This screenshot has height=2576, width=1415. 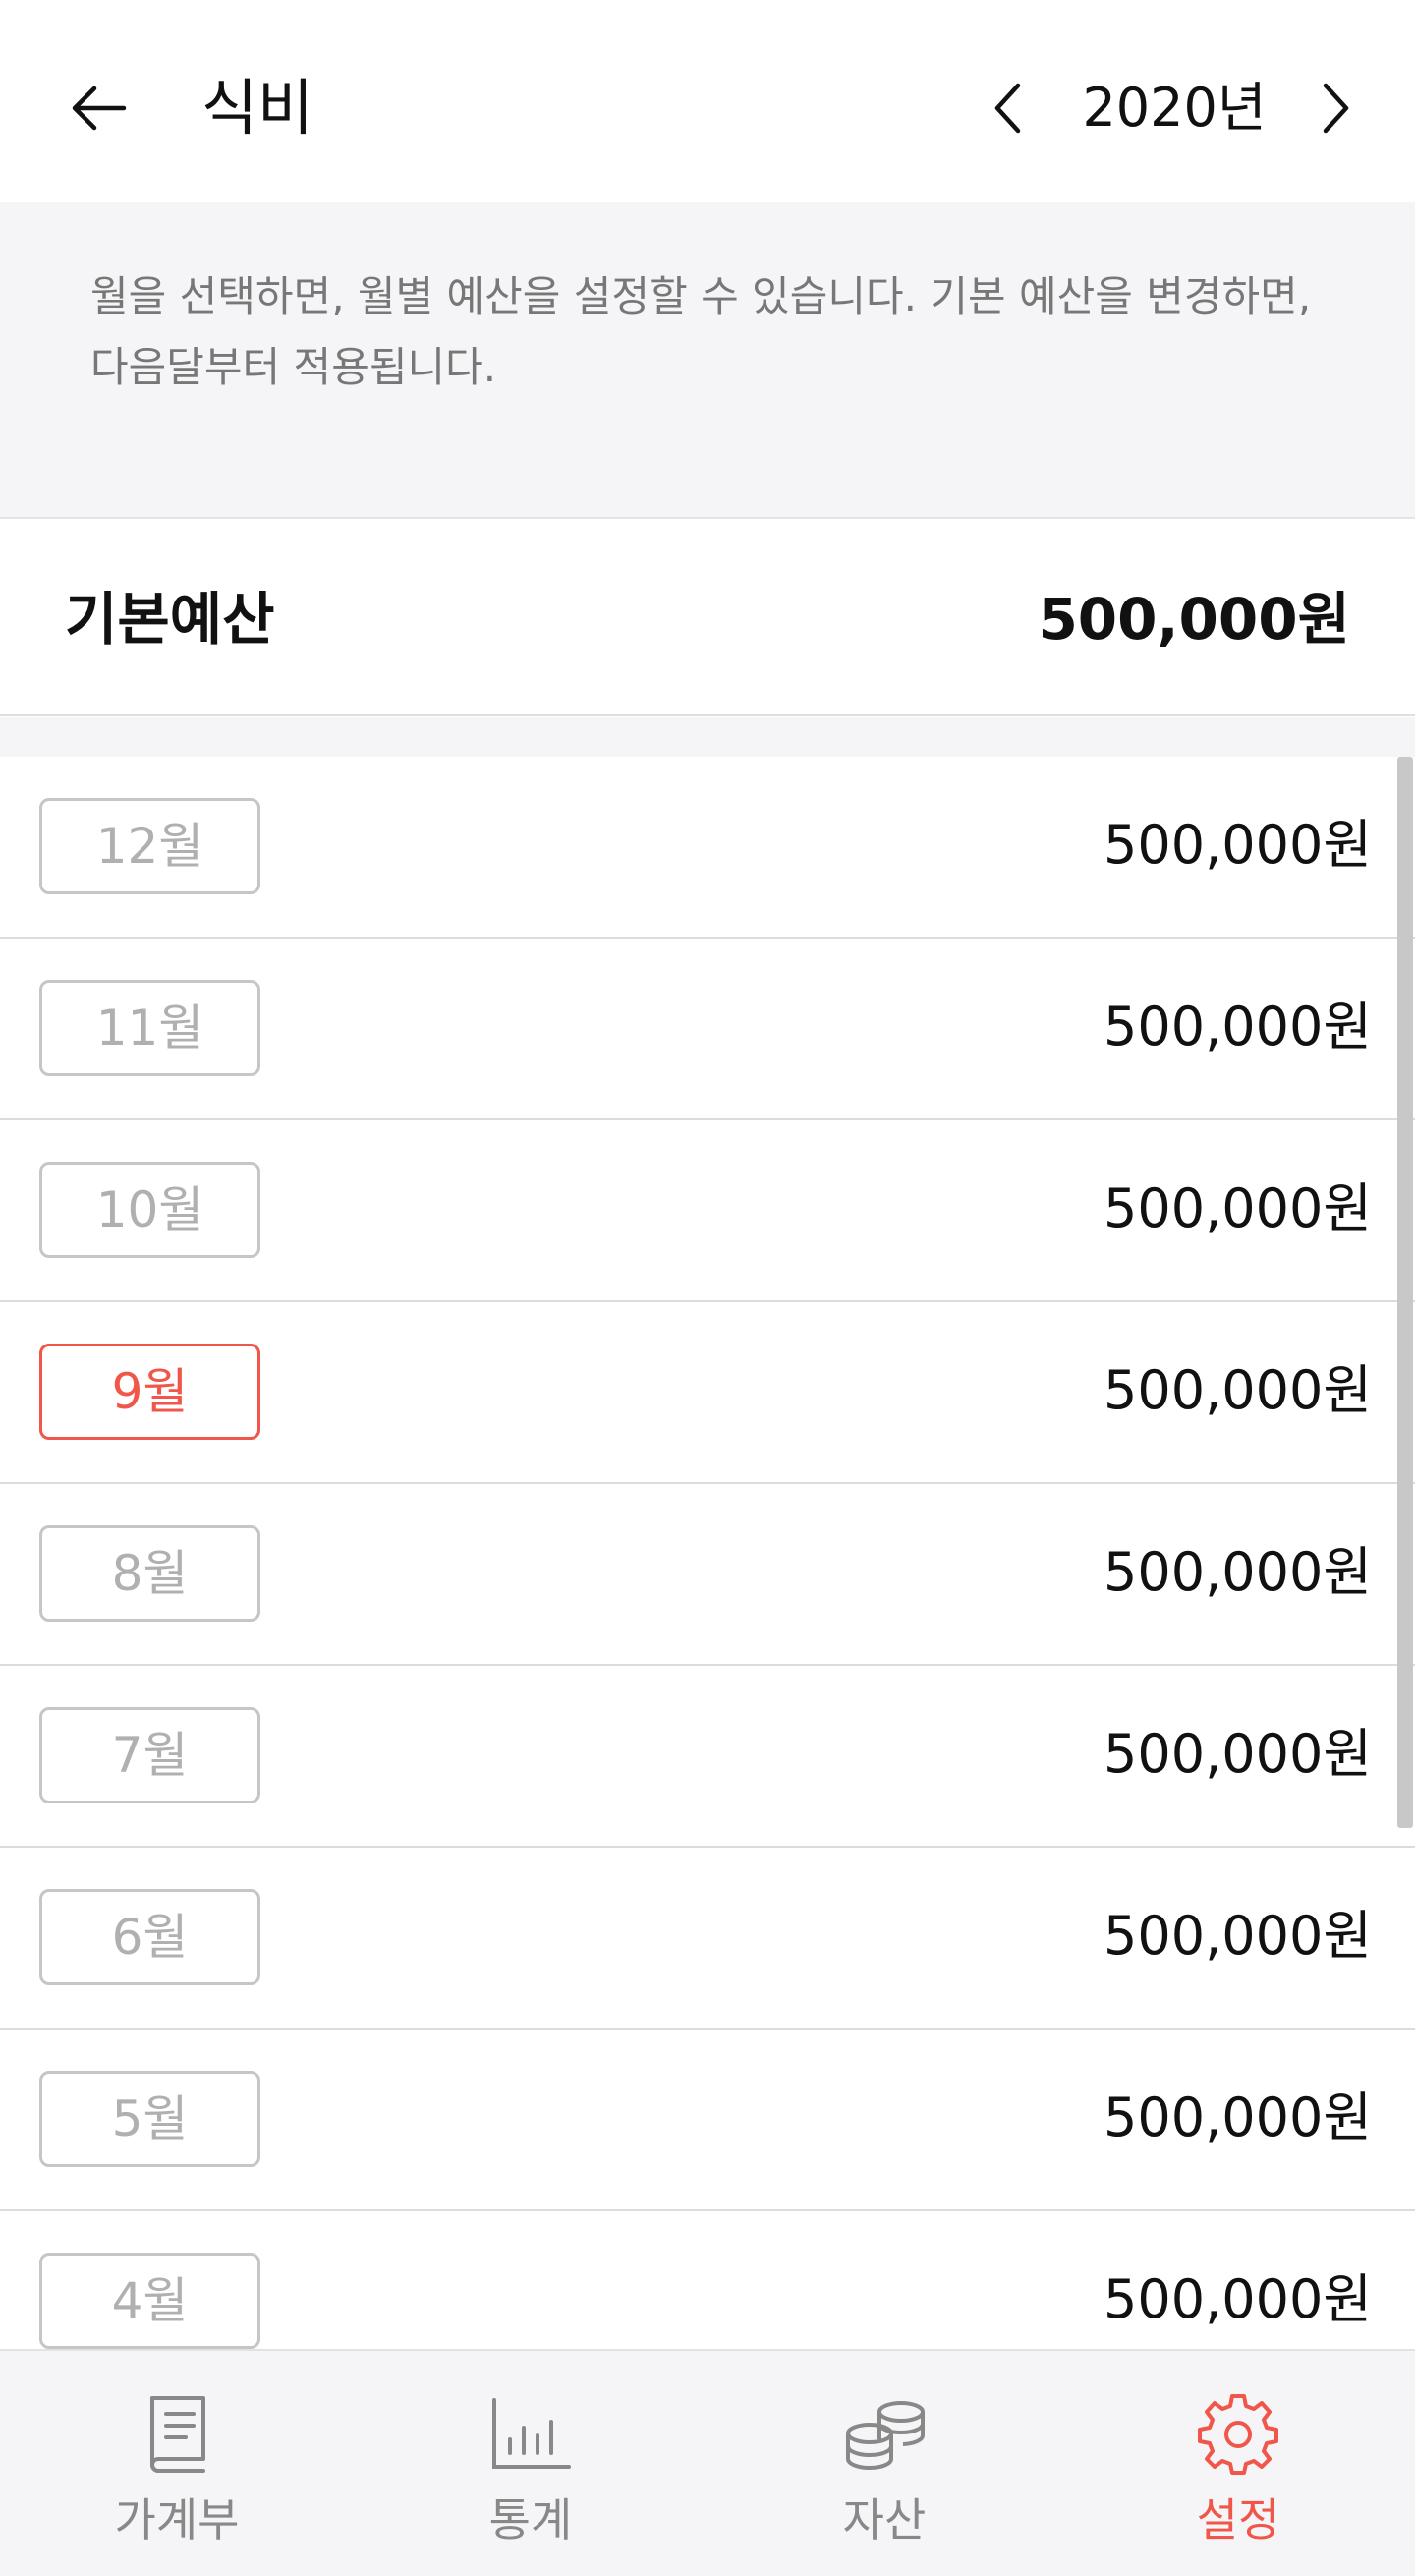 What do you see at coordinates (1238, 2520) in the screenshot?
I see `tab-label: 설정` at bounding box center [1238, 2520].